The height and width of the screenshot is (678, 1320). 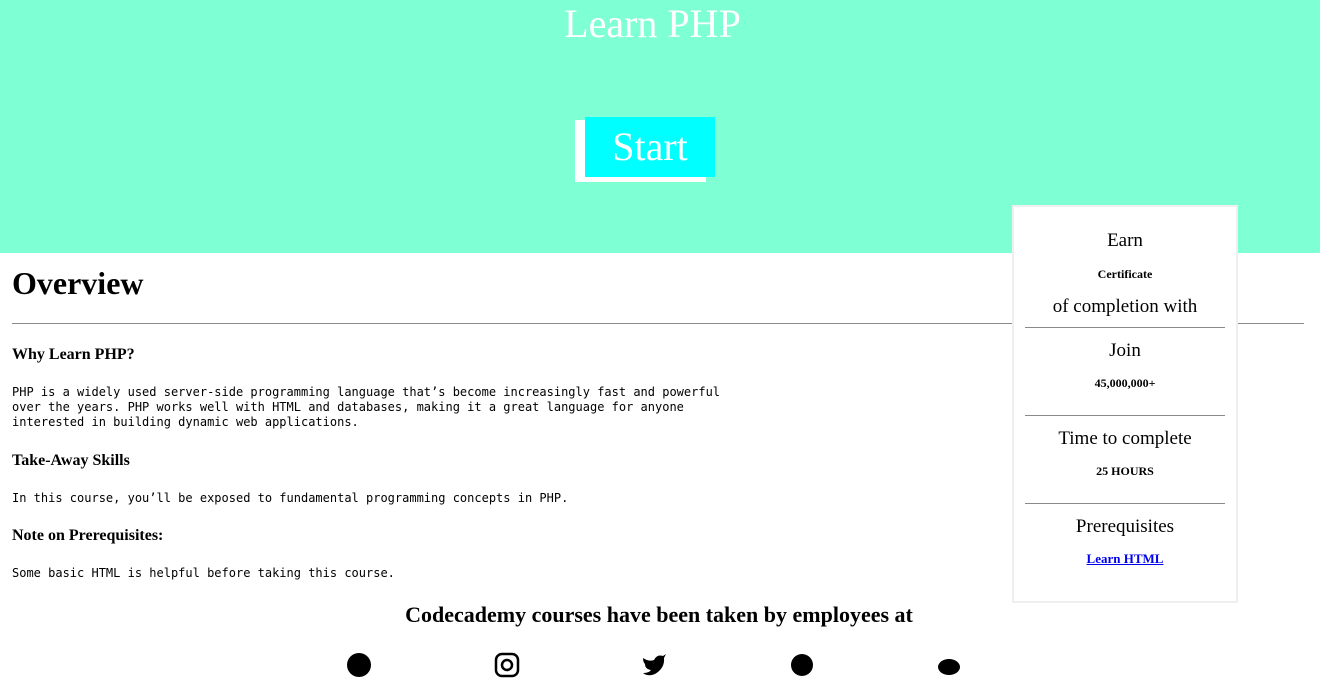 What do you see at coordinates (1125, 526) in the screenshot?
I see `prerequisites-label: Prerequisites` at bounding box center [1125, 526].